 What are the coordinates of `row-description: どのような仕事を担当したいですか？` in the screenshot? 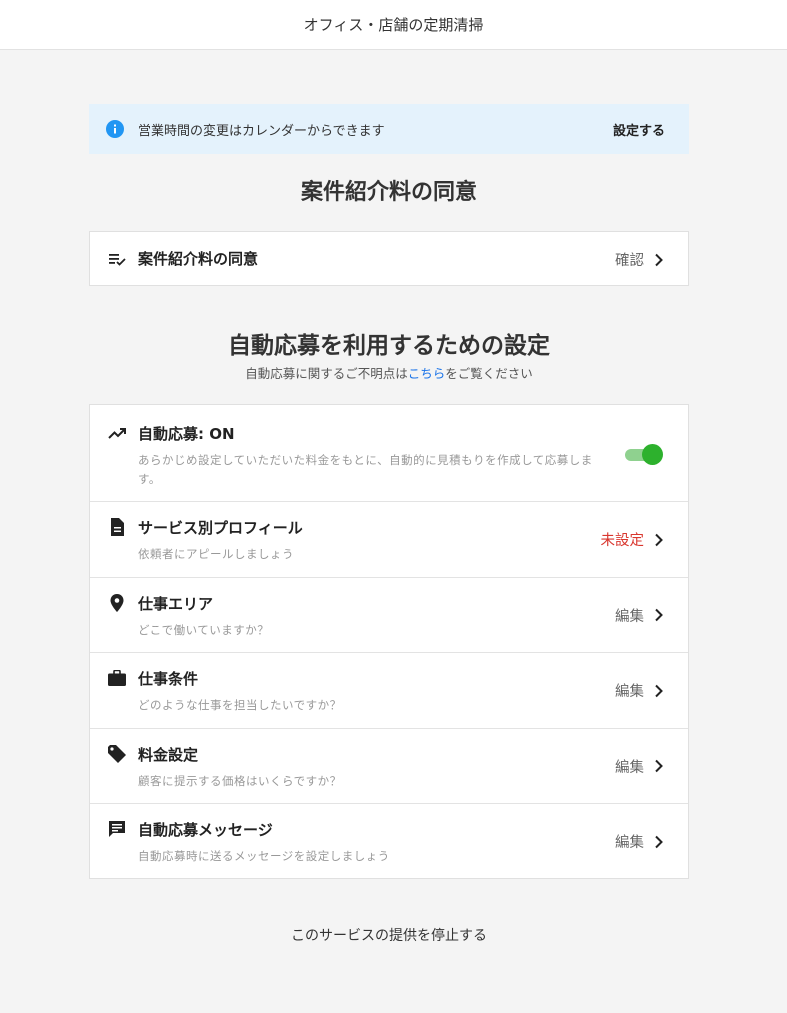 It's located at (240, 705).